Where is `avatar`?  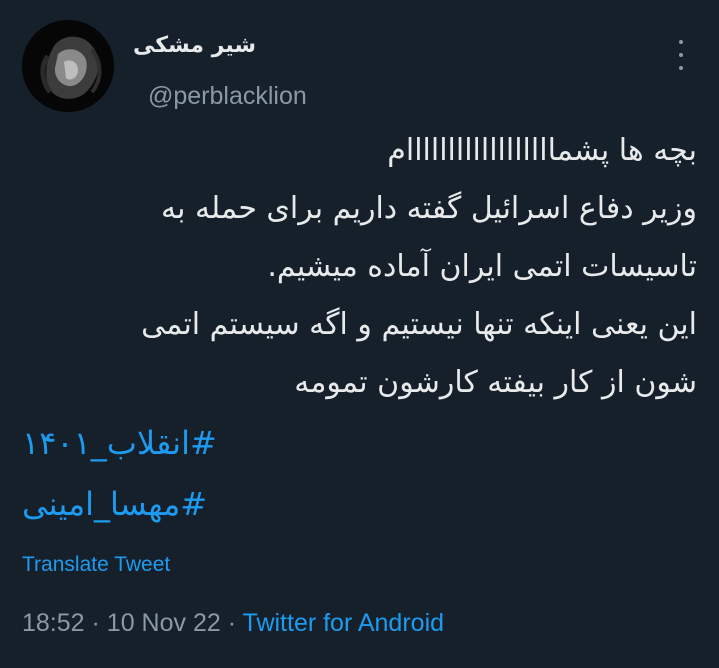 avatar is located at coordinates (68, 66).